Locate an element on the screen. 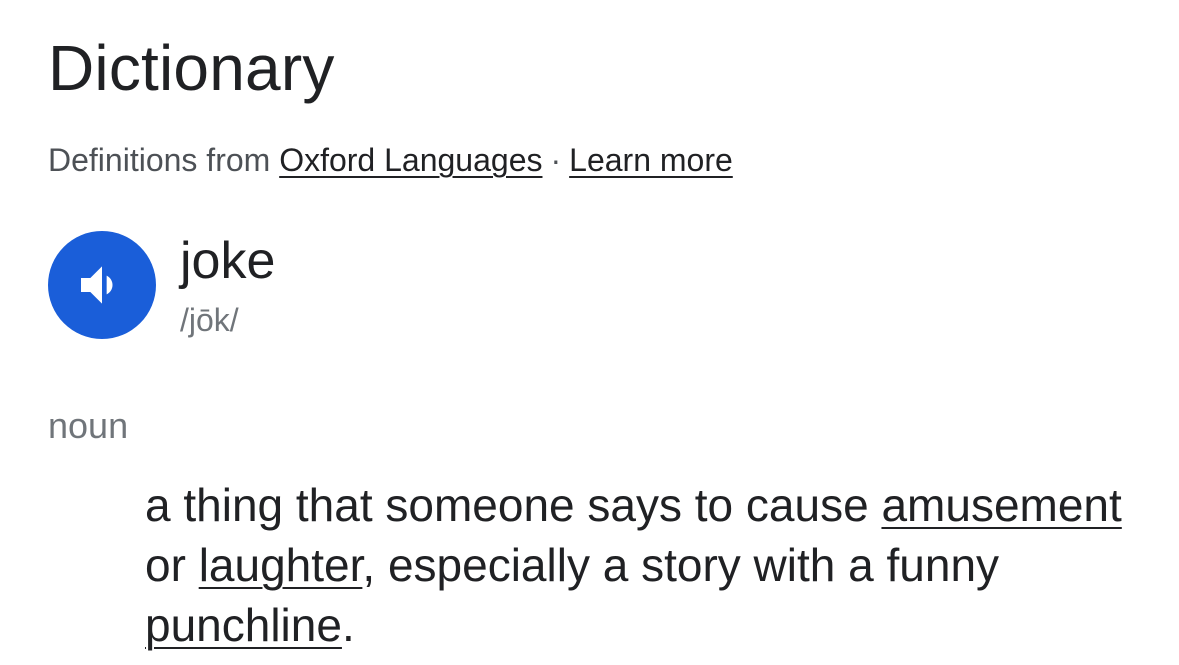  source-prefix: Definitions from is located at coordinates (159, 160).